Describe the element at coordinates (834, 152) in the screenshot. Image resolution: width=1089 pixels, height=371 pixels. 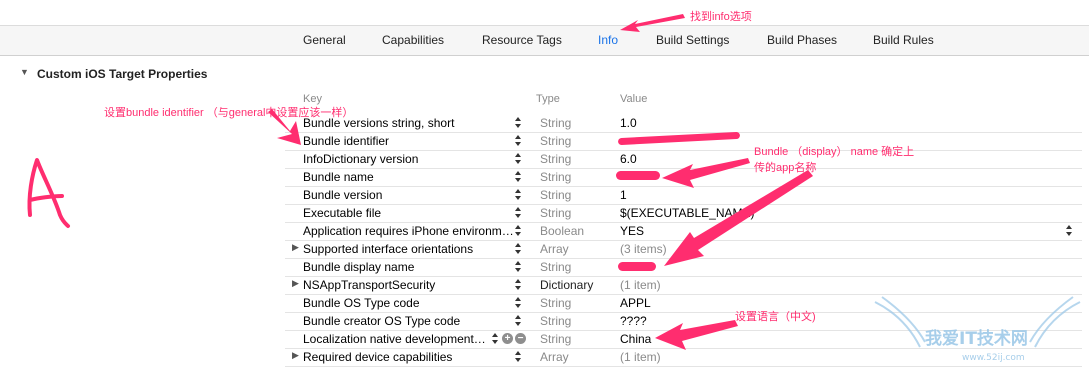
I see `annotation-bundle-name-1: Bundle （display） name 确定上` at that location.